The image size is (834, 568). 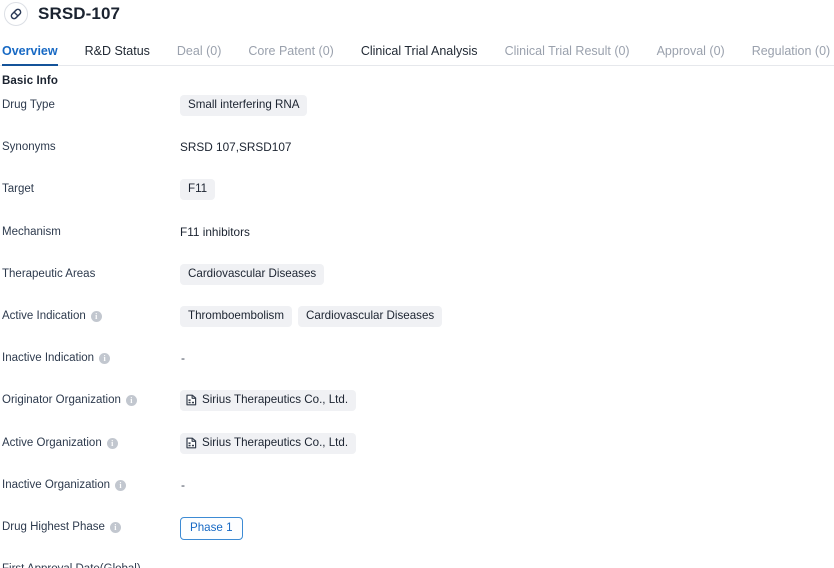 I want to click on row-label-active-organization: Active Organization i, so click(x=90, y=440).